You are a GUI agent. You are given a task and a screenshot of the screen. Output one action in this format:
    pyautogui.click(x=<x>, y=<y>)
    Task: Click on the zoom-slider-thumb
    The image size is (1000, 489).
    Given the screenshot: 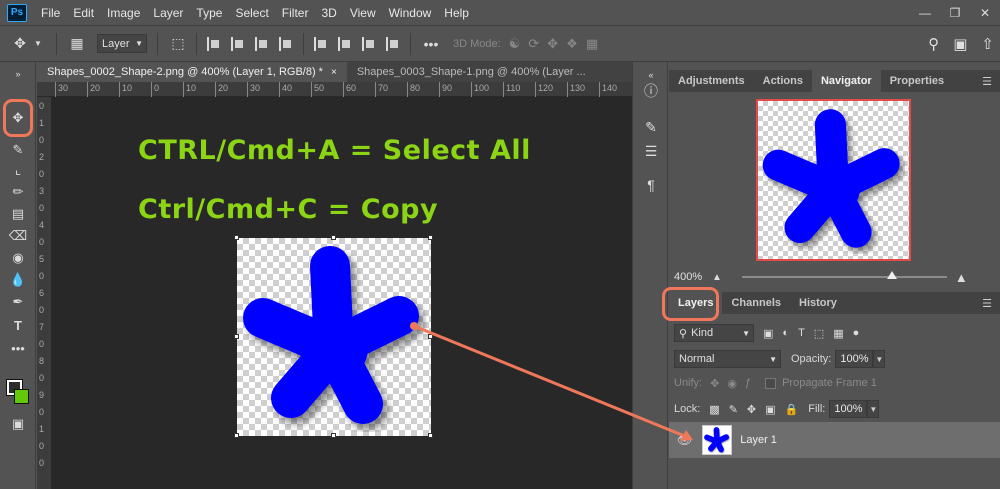 What is the action you would take?
    pyautogui.click(x=891, y=275)
    